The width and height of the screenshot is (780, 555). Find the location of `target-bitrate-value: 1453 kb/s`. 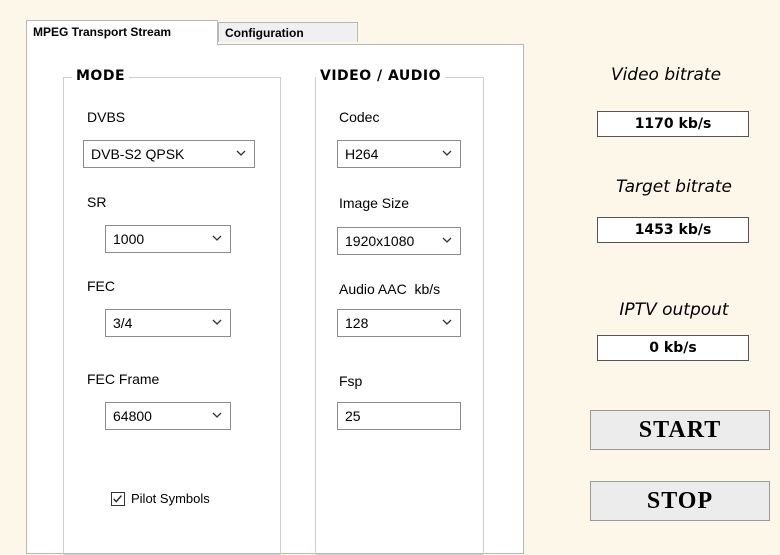

target-bitrate-value: 1453 kb/s is located at coordinates (673, 230).